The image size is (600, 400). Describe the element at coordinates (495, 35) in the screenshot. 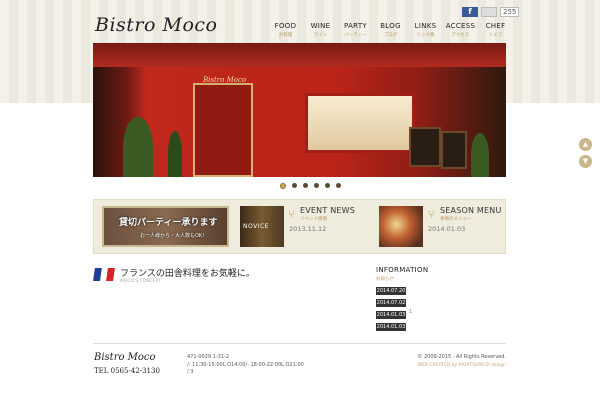

I see `nav-sublabel: シェフ` at that location.